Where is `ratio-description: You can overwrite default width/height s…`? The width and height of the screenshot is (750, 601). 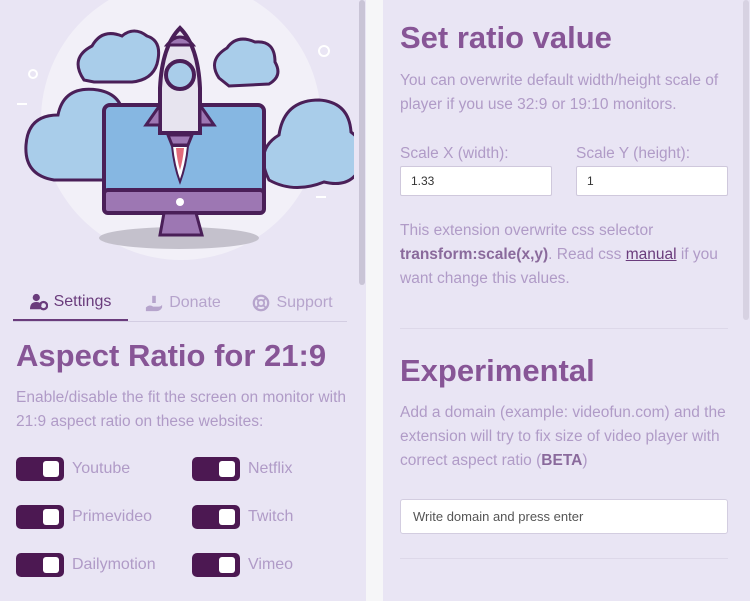 ratio-description: You can overwrite default width/height s… is located at coordinates (559, 92).